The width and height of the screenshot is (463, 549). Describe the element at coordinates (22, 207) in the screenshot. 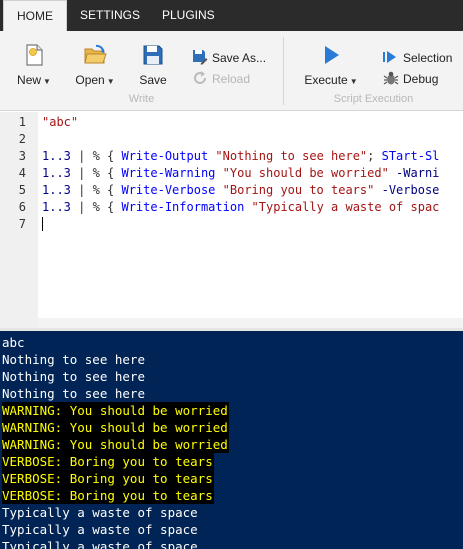

I see `line-number: 6` at that location.